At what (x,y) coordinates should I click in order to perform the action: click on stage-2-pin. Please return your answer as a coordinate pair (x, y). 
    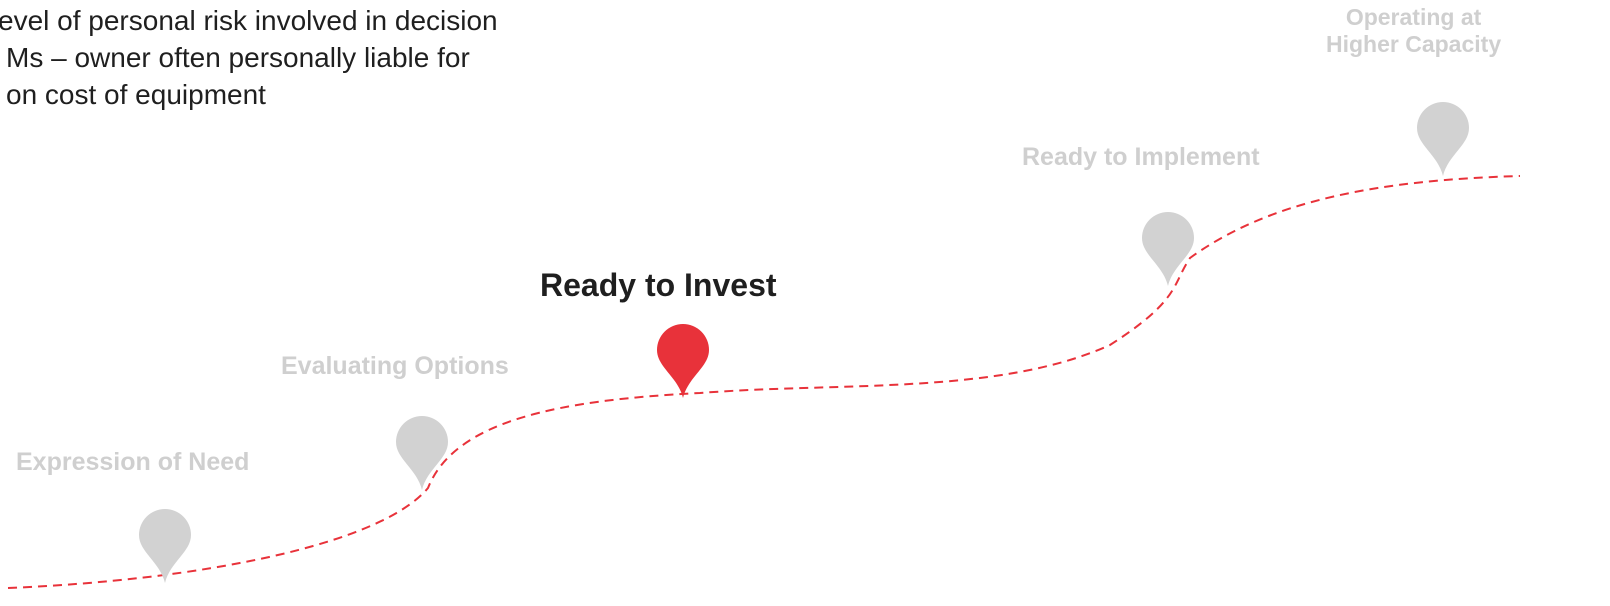
    Looking at the image, I should click on (422, 453).